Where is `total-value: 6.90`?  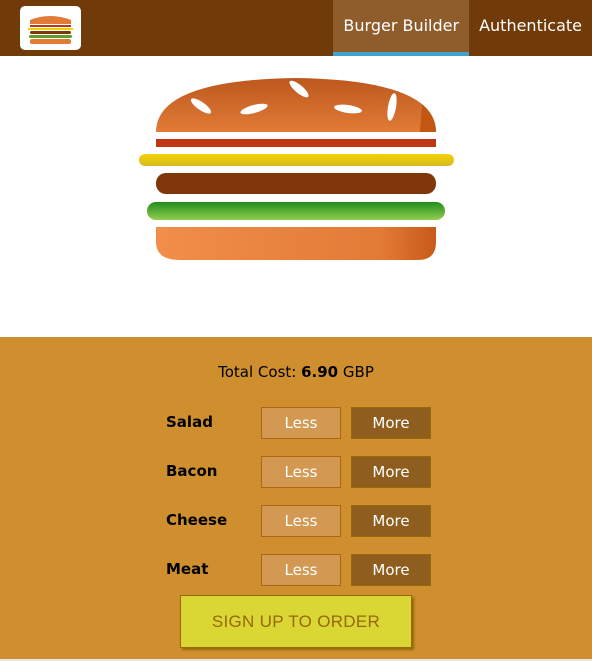
total-value: 6.90 is located at coordinates (320, 372).